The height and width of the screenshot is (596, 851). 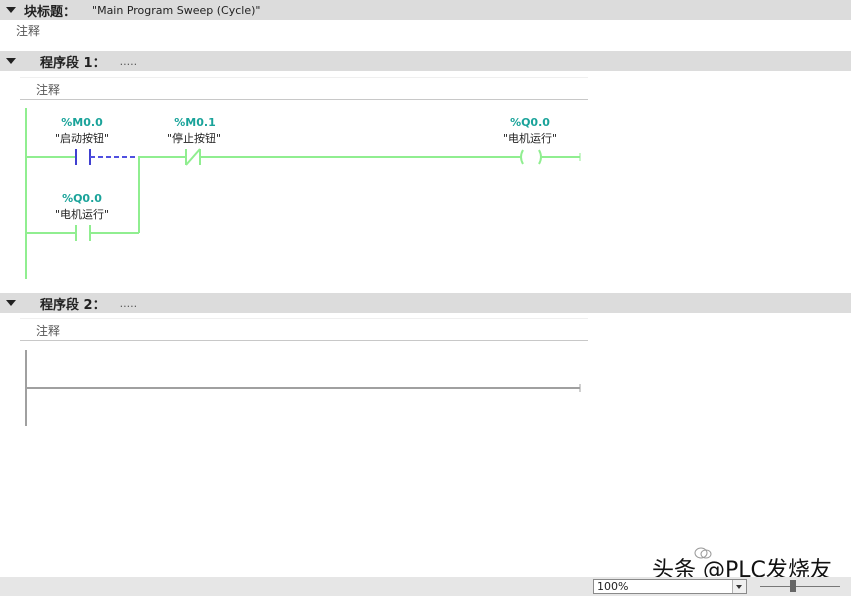 What do you see at coordinates (793, 586) in the screenshot?
I see `zoom-slider-thumb` at bounding box center [793, 586].